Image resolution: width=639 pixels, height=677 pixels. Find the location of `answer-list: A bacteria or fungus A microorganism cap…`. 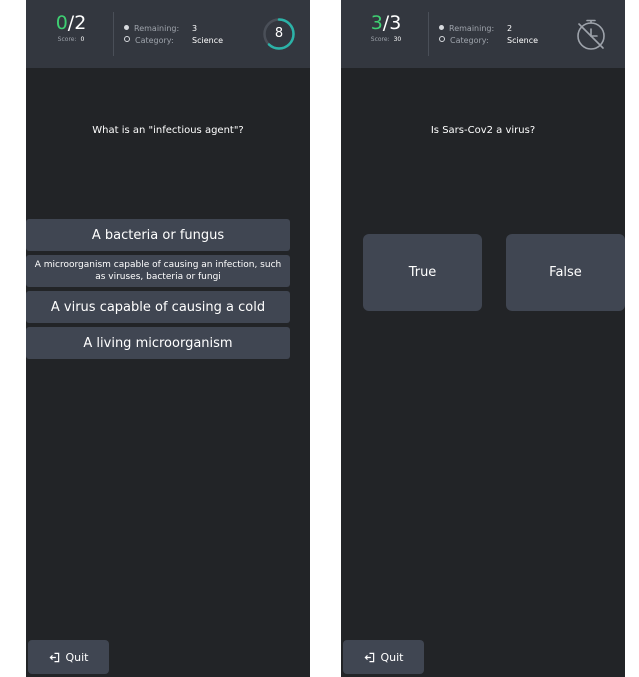

answer-list: A bacteria or fungus A microorganism cap… is located at coordinates (158, 291).